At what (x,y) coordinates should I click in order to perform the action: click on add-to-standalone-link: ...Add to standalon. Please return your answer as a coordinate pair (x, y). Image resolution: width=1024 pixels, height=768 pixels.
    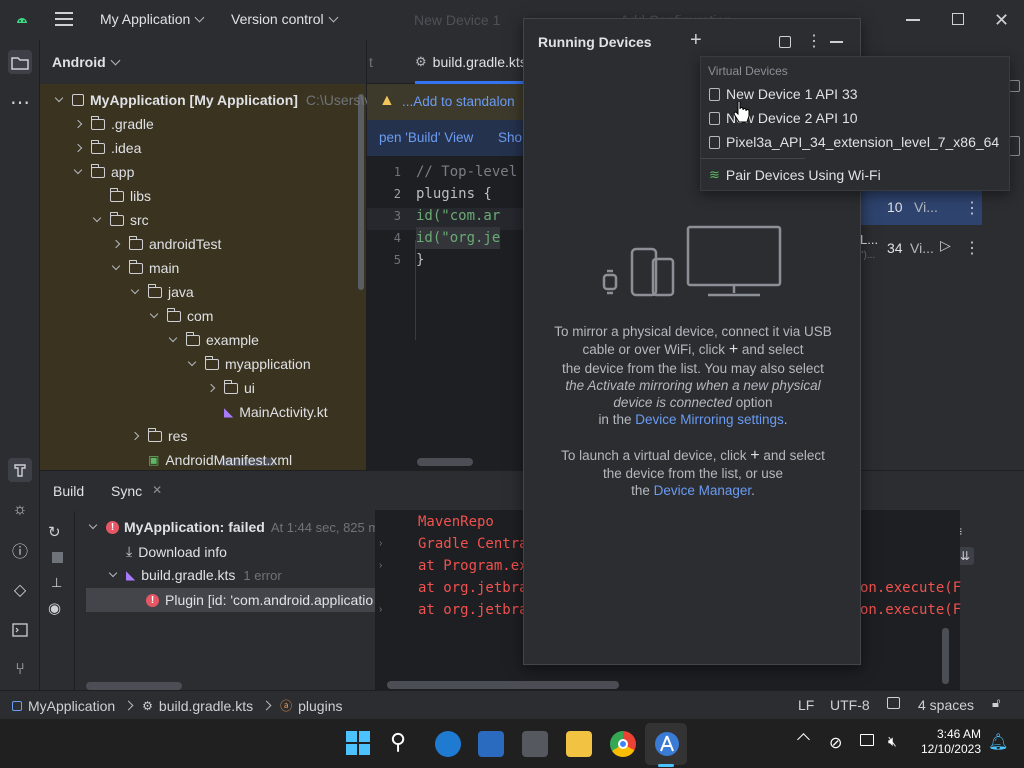
    Looking at the image, I should click on (458, 101).